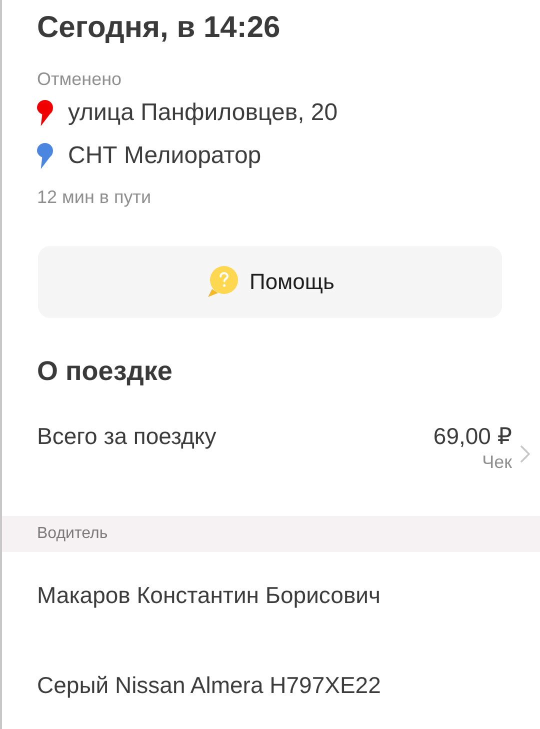 The image size is (540, 729). Describe the element at coordinates (209, 685) in the screenshot. I see `car-info: Серый Nissan Almera Н797ХЕ22` at that location.